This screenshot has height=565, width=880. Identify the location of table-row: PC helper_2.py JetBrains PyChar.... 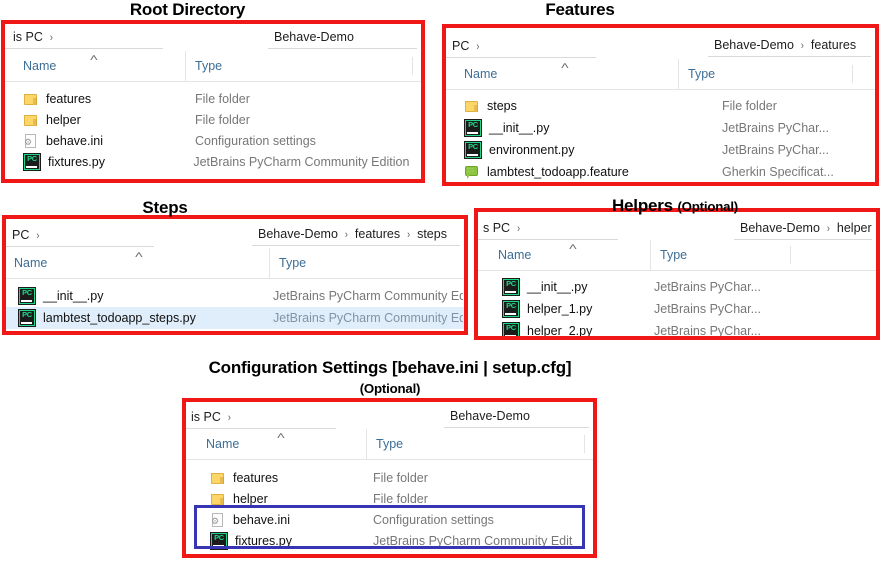
(677, 328).